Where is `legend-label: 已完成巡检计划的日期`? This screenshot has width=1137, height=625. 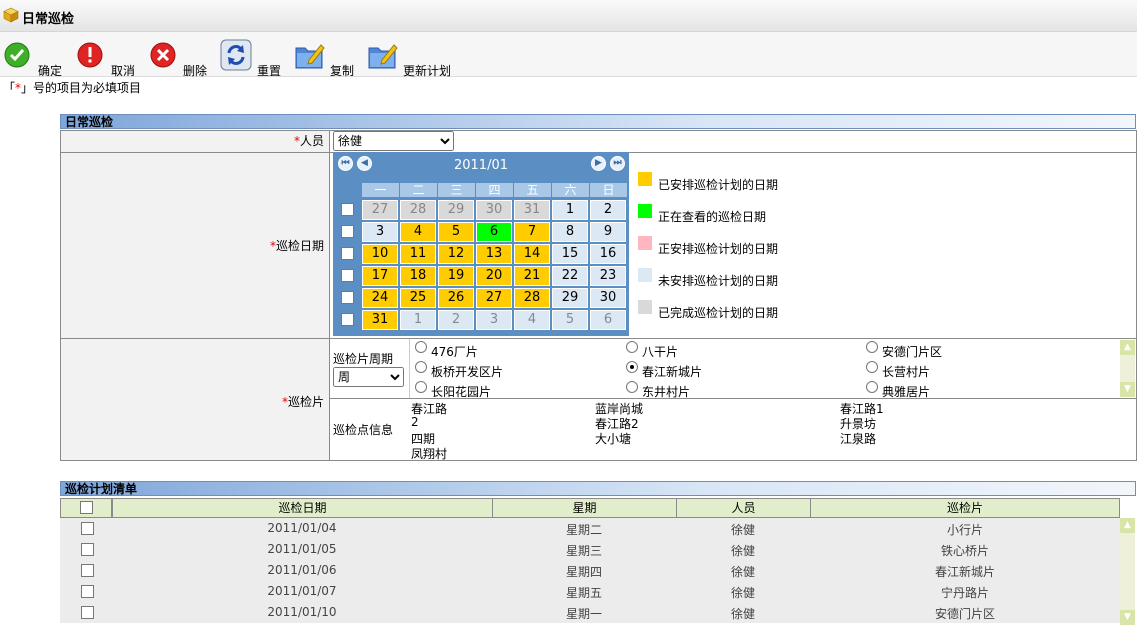
legend-label: 已完成巡检计划的日期 is located at coordinates (718, 313).